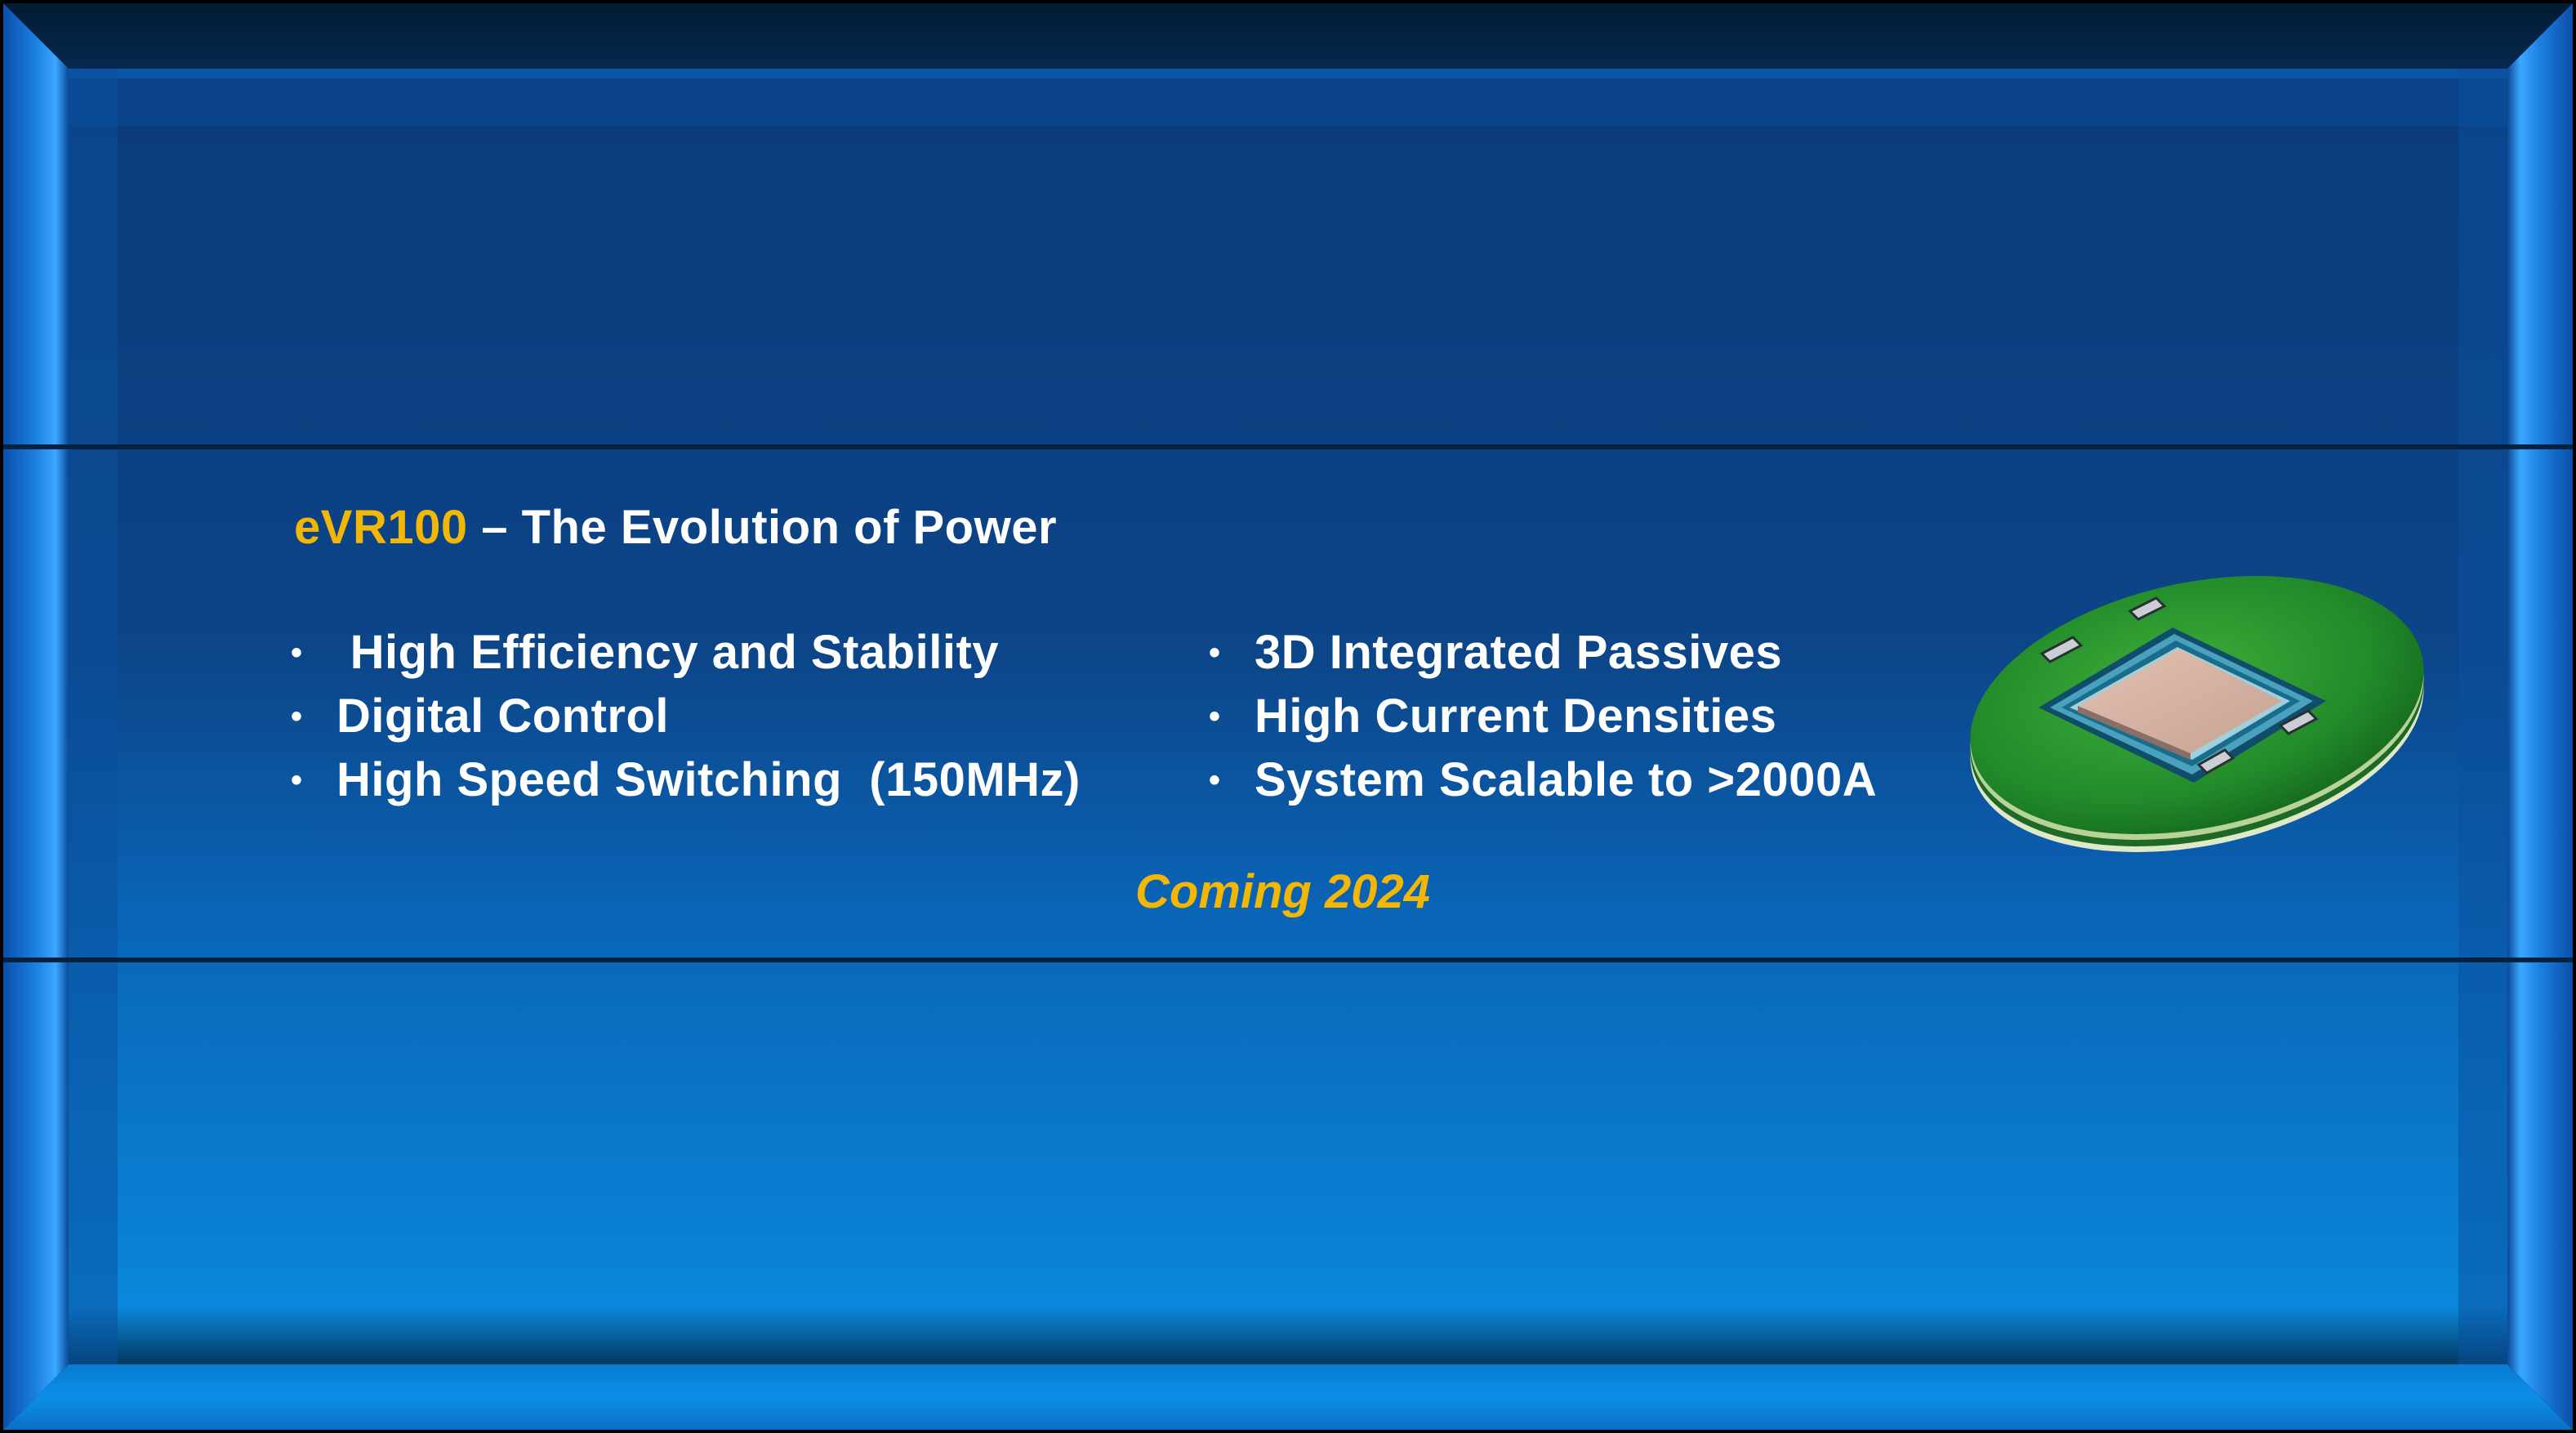  Describe the element at coordinates (1519, 653) in the screenshot. I see `feature-label: 3D Integrated Passives` at that location.